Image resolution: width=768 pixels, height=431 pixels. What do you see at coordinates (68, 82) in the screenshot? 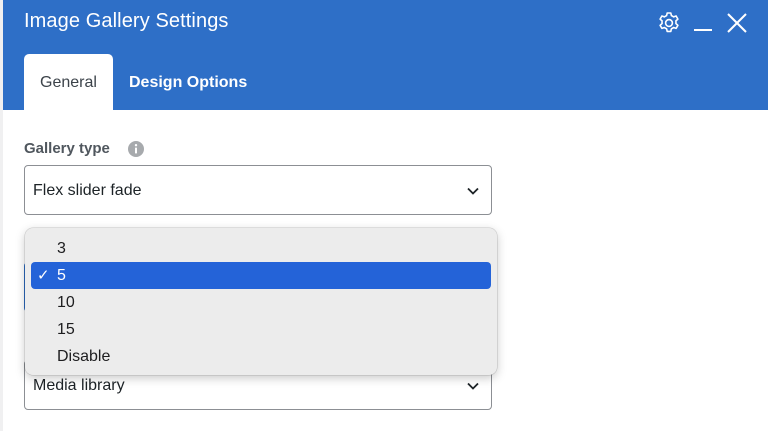
I see `tab-general: General` at bounding box center [68, 82].